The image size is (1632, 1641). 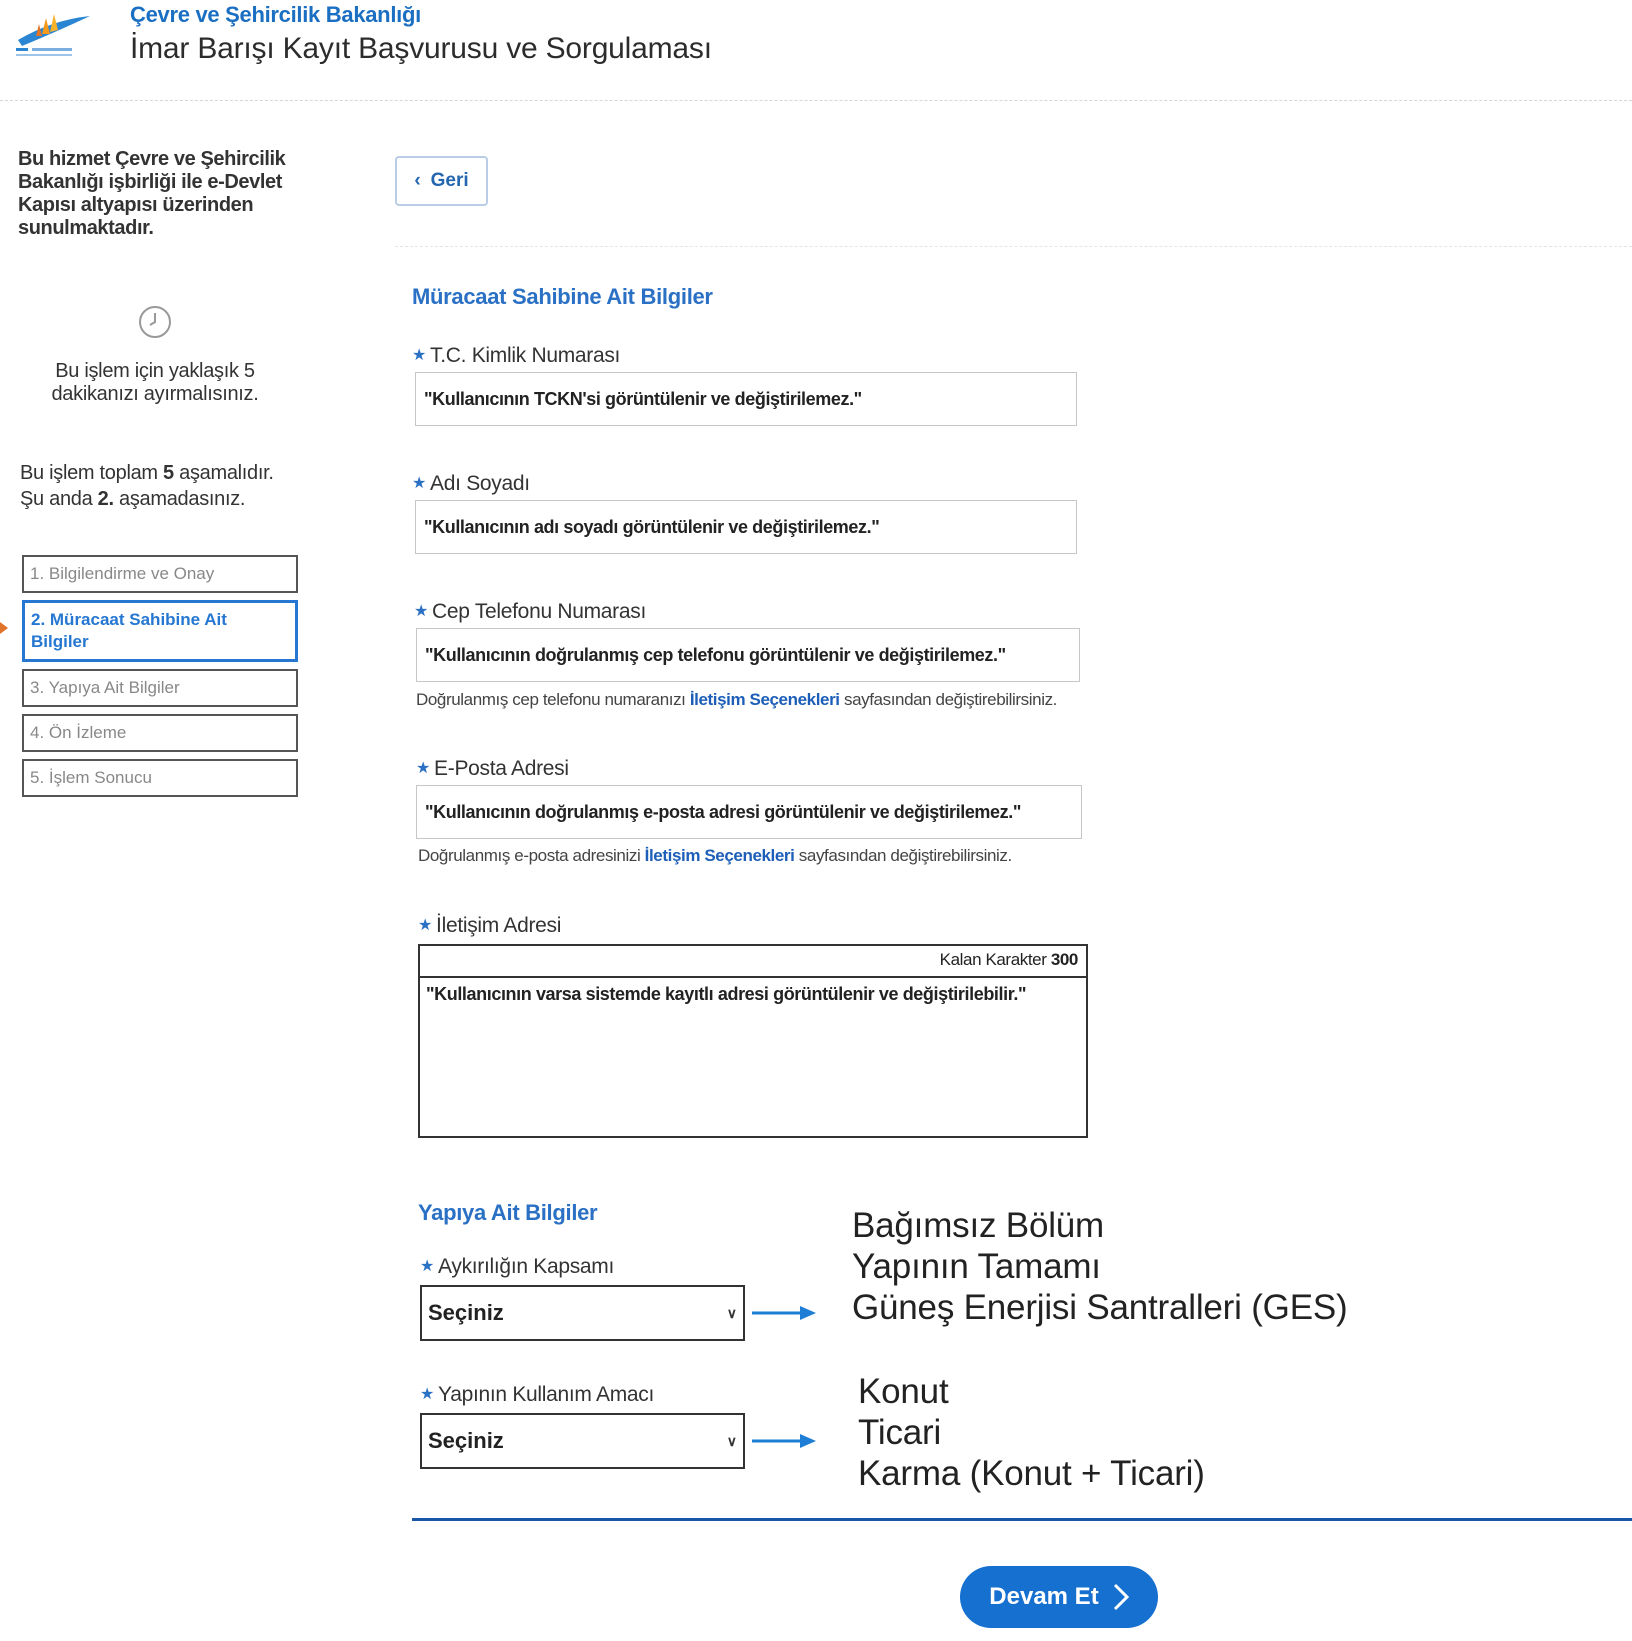 What do you see at coordinates (223, 473) in the screenshot?
I see `stage-text: aşamalıdır.` at bounding box center [223, 473].